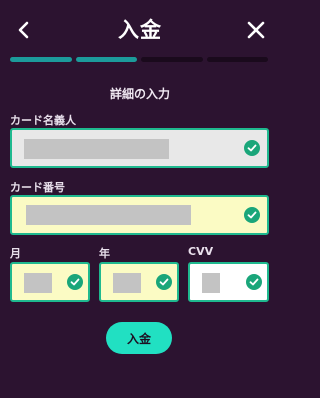  Describe the element at coordinates (139, 60) in the screenshot. I see `step-progress` at that location.